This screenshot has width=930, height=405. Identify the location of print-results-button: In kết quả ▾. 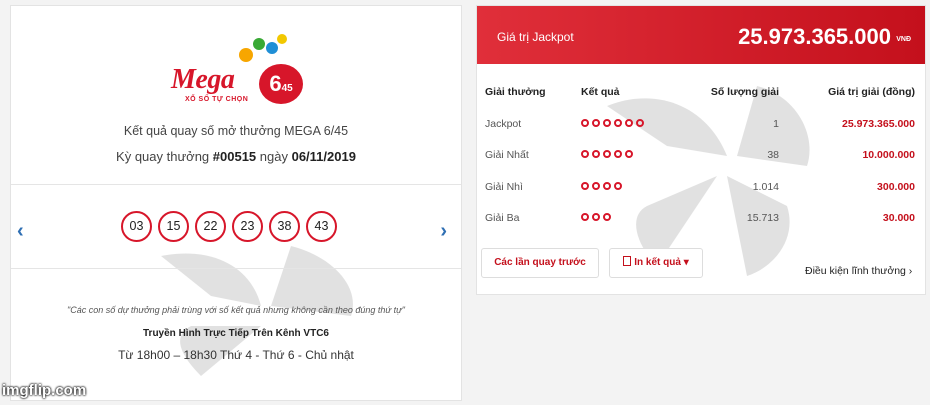
(656, 263).